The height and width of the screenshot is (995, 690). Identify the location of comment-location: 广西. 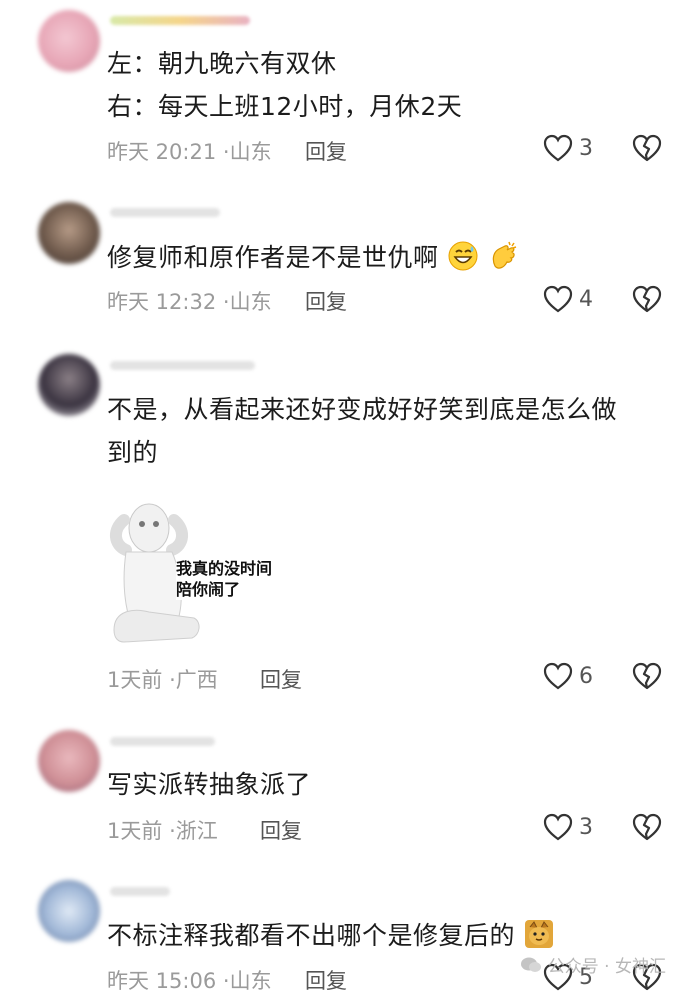
(196, 680).